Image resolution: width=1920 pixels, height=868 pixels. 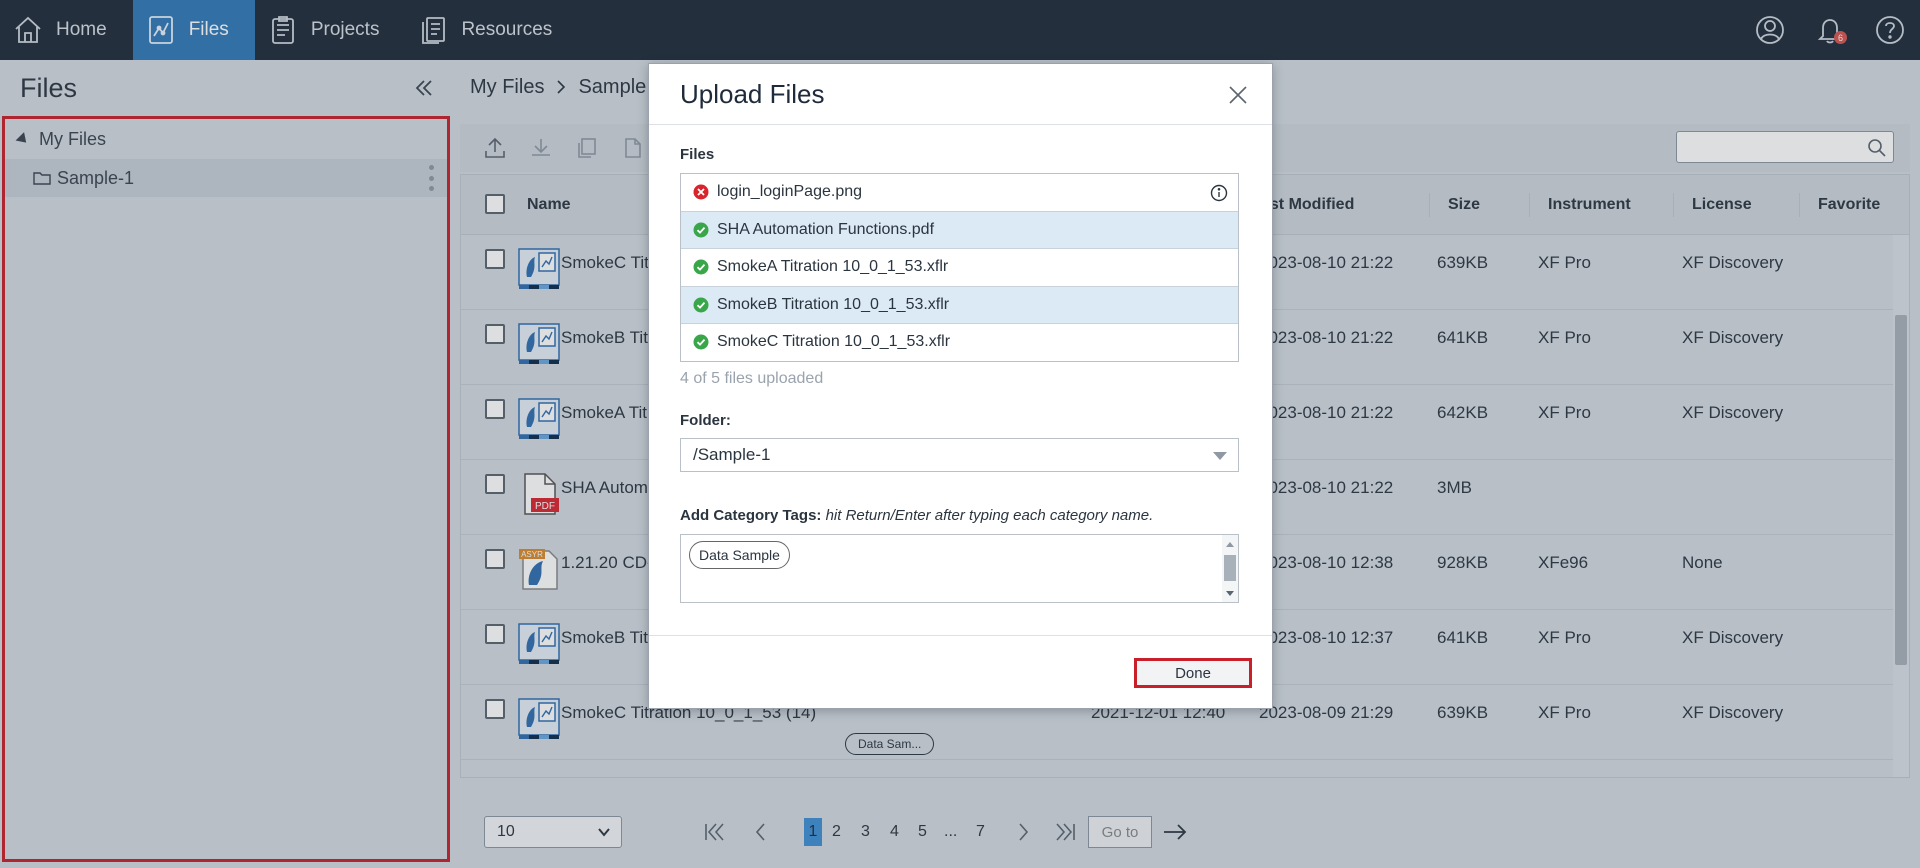 I want to click on upload-progress-text: 4 of 5 files uploaded, so click(x=752, y=378).